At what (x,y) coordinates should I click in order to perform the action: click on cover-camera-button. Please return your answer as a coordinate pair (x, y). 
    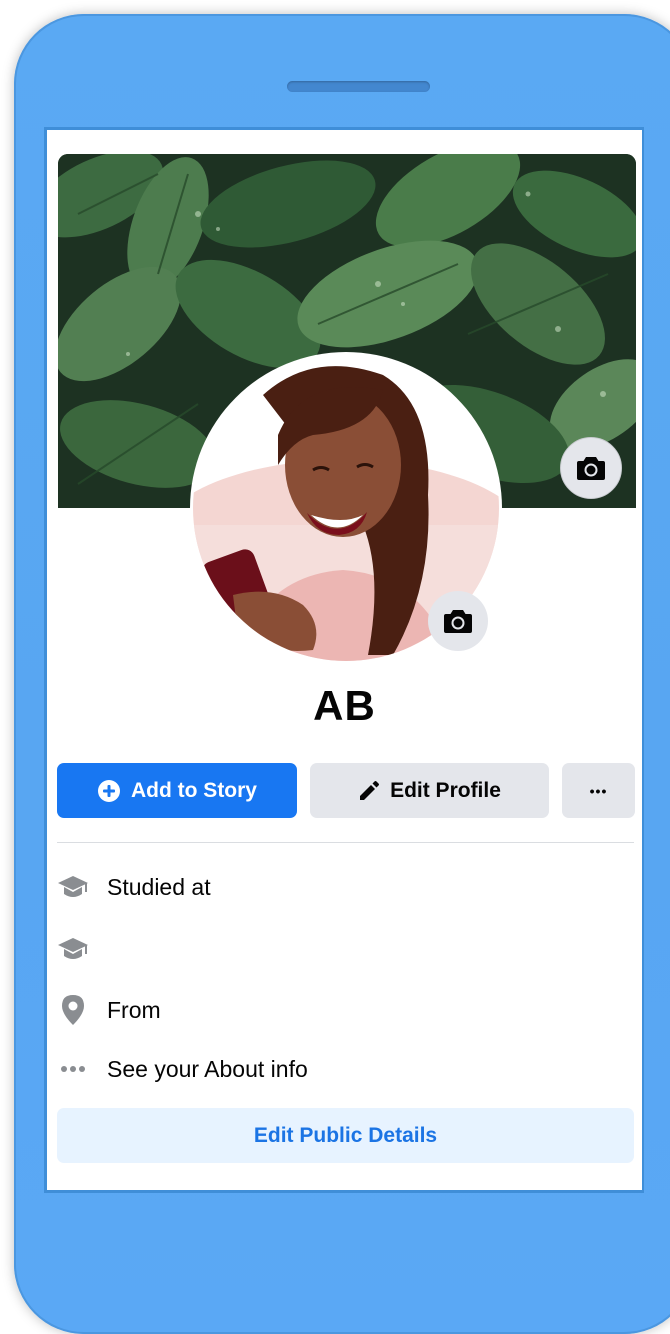
    Looking at the image, I should click on (591, 468).